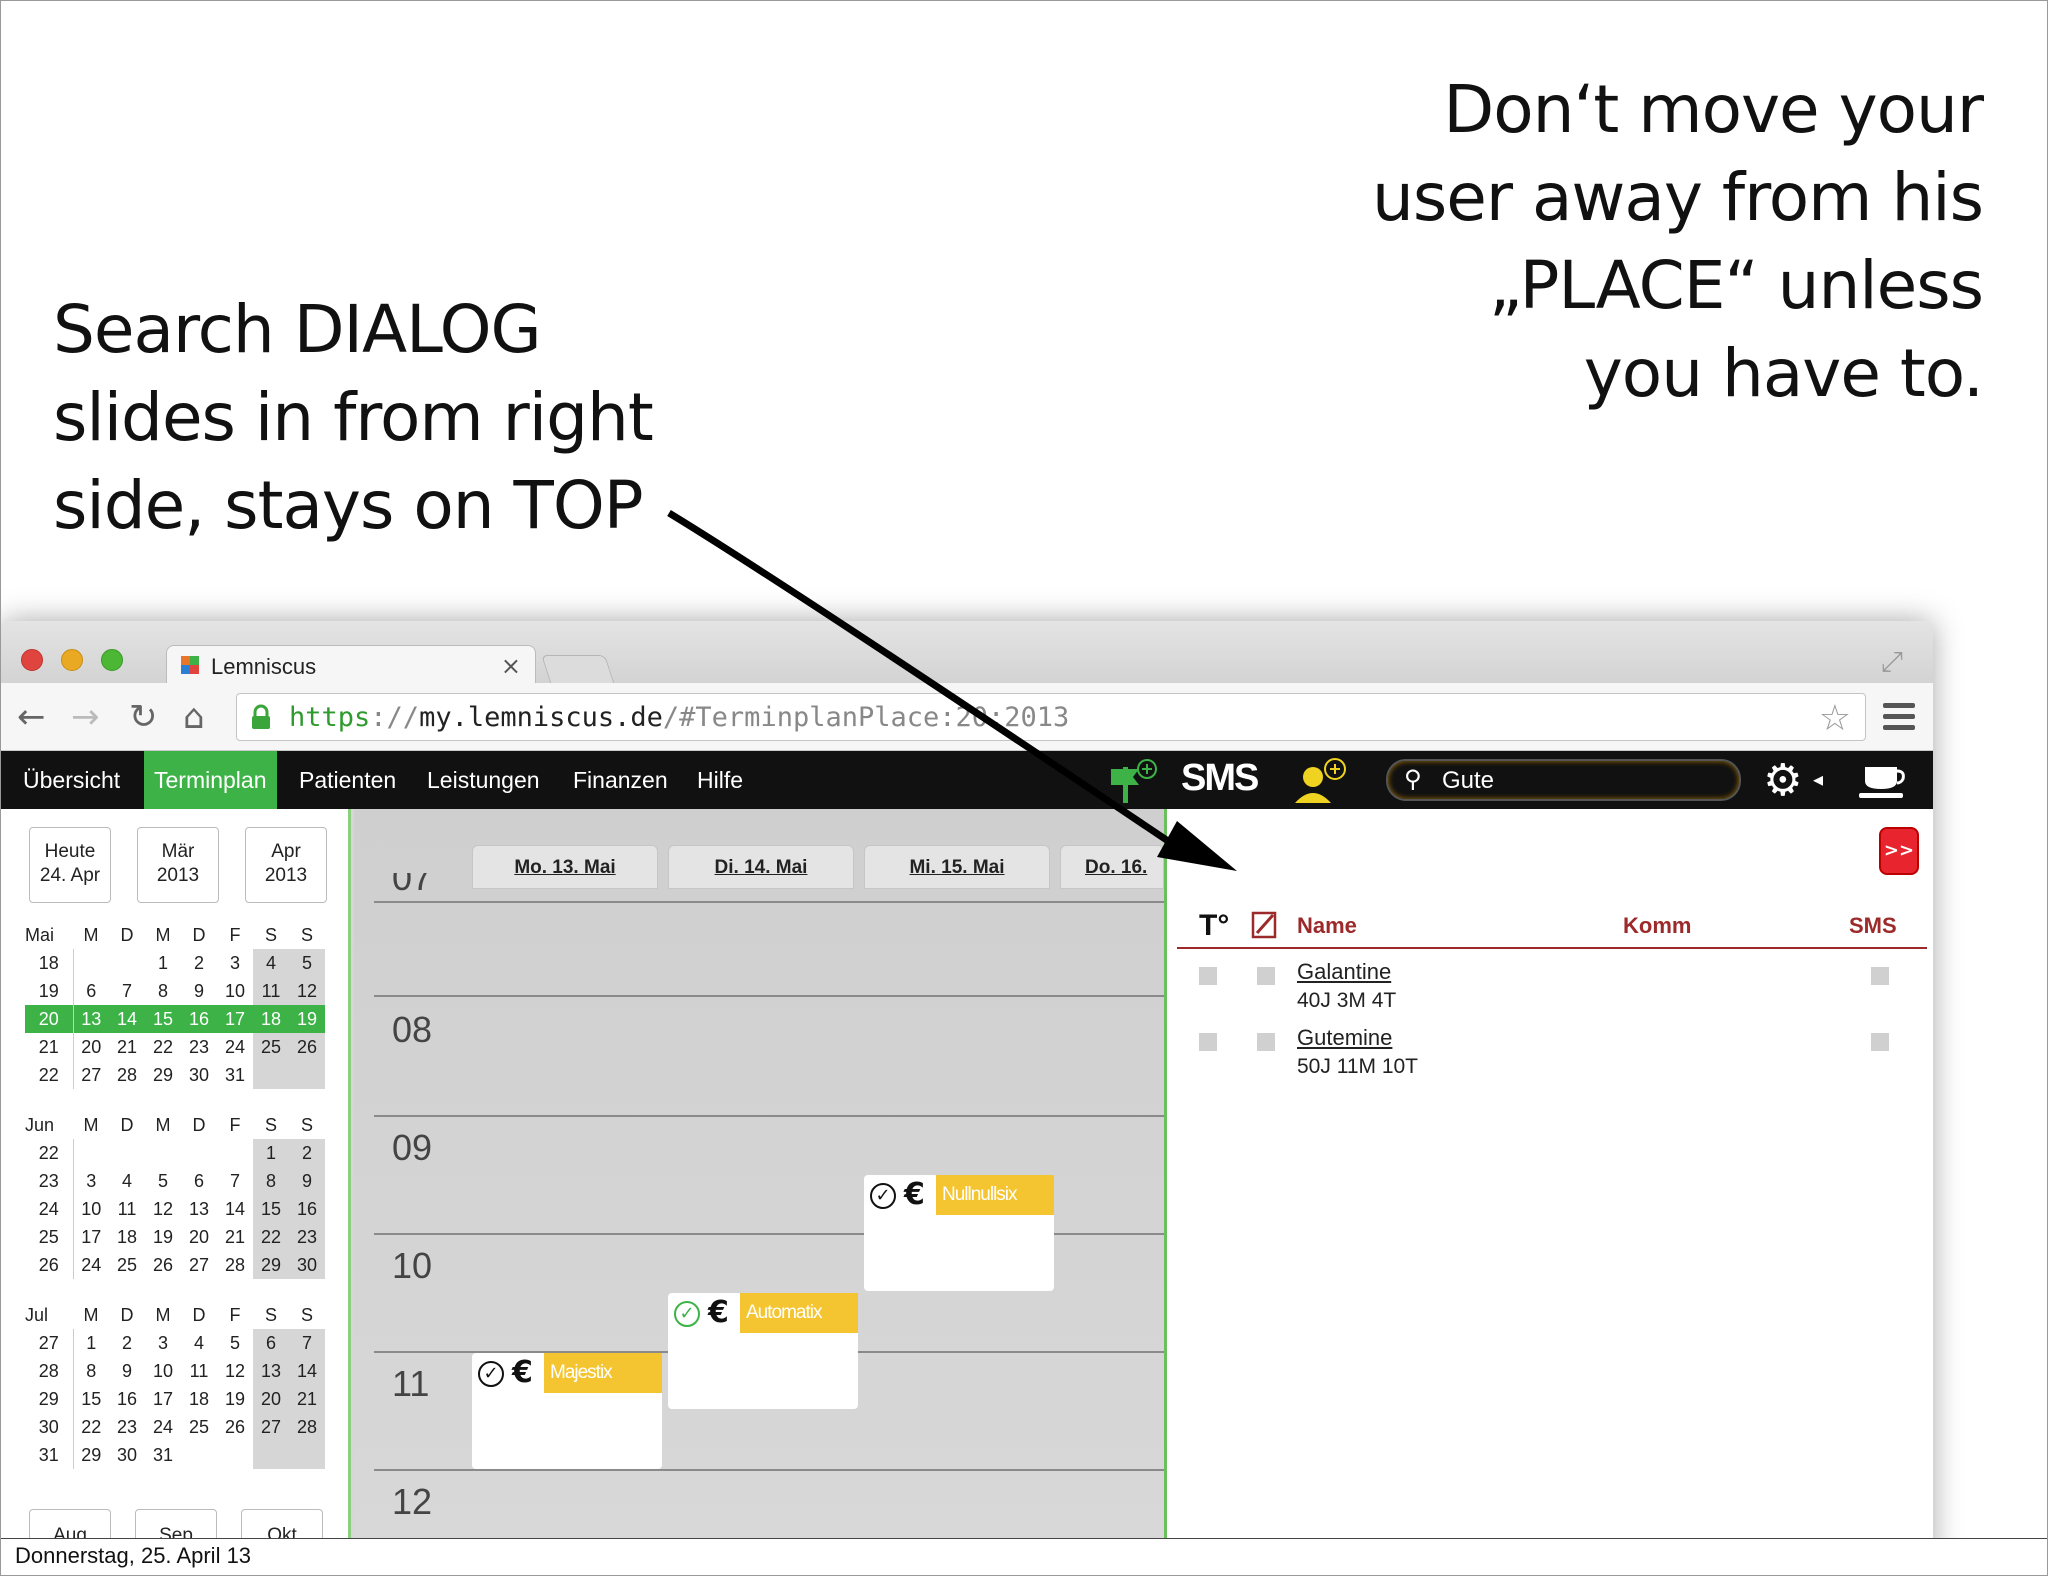 The width and height of the screenshot is (2048, 1576). What do you see at coordinates (210, 780) in the screenshot?
I see `nav-terminplan: Terminplan` at bounding box center [210, 780].